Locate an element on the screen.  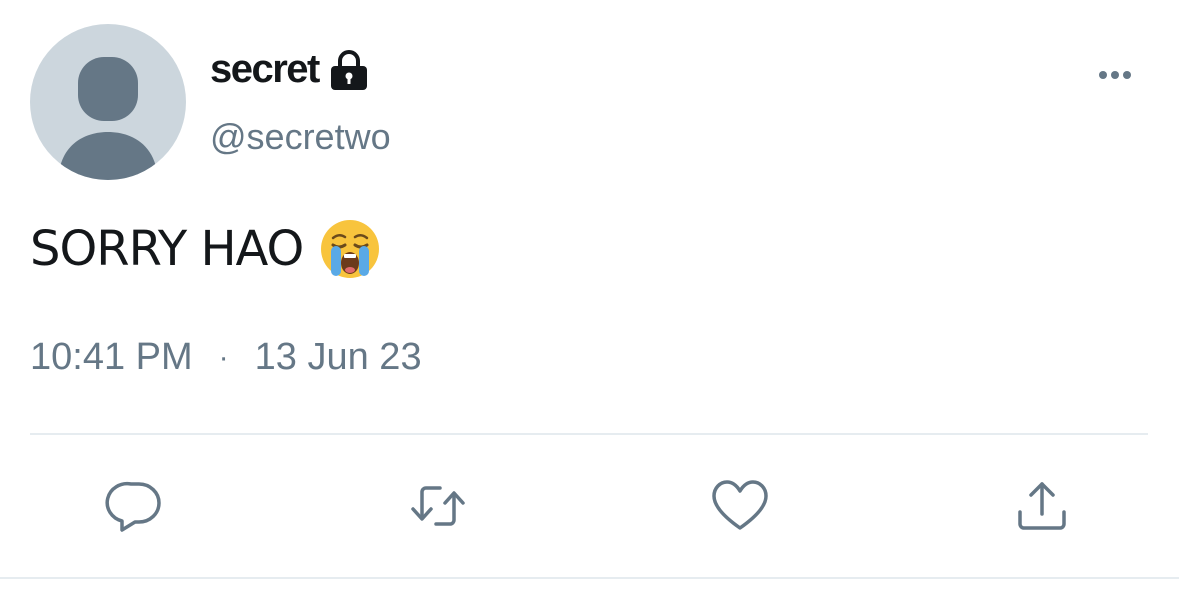
more-dots-icon is located at coordinates (1115, 75).